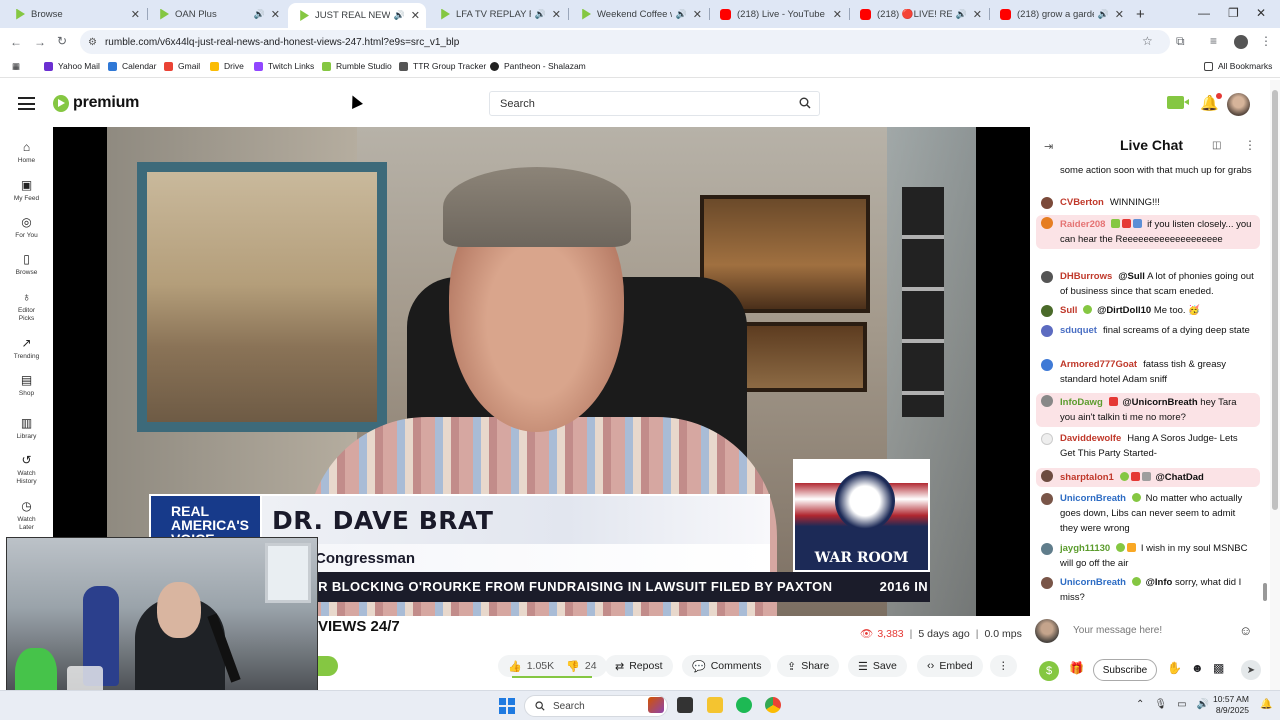  I want to click on sidebar-item-for-you: ◎ For You, so click(26, 228).